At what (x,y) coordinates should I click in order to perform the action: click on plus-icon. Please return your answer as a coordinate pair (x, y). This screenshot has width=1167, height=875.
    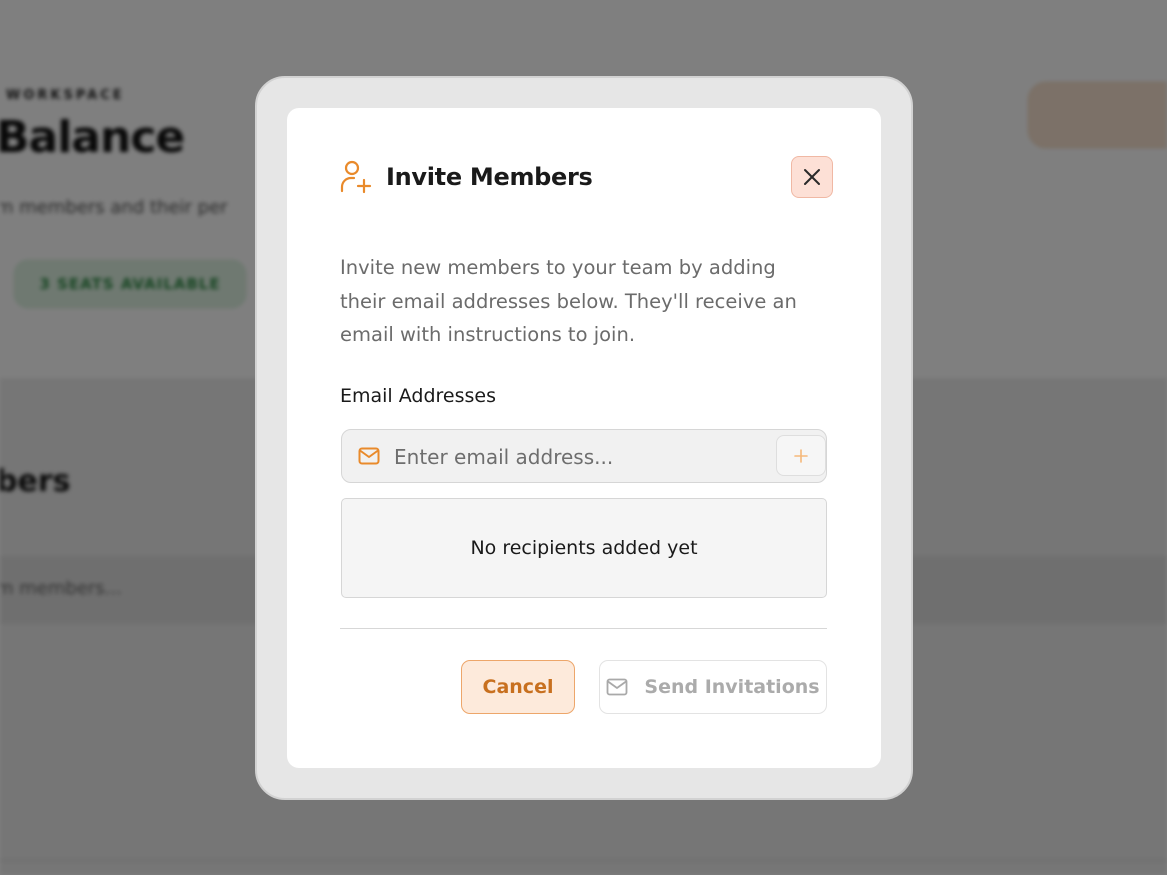
    Looking at the image, I should click on (801, 455).